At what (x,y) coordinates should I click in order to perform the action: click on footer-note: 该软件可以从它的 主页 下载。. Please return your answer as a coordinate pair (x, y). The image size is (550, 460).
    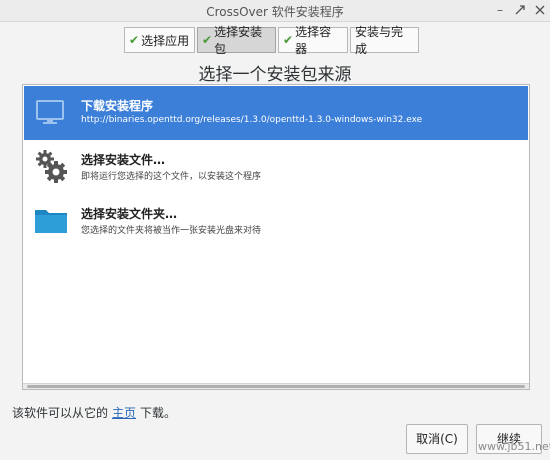
    Looking at the image, I should click on (94, 412).